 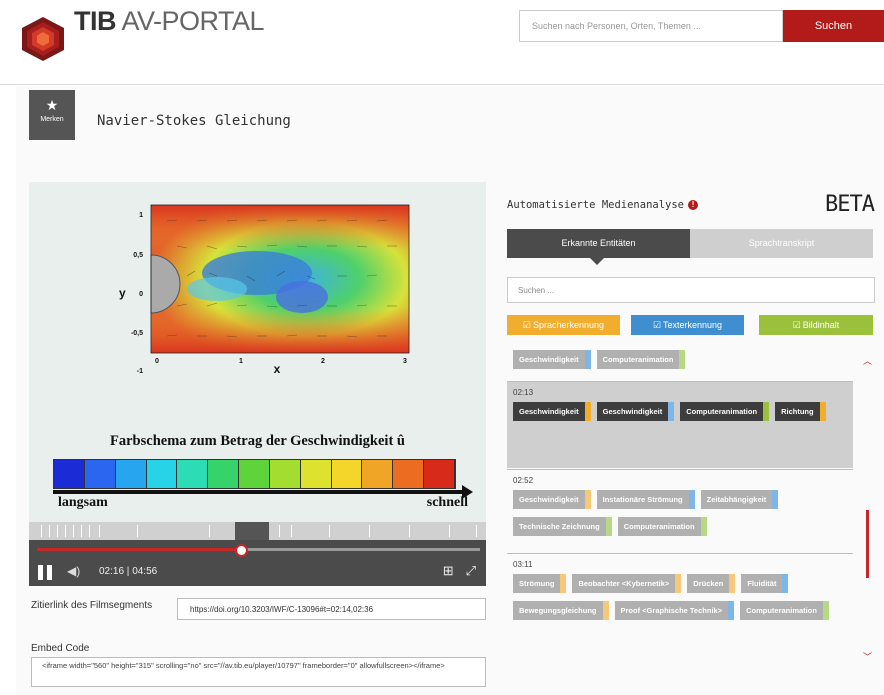 I want to click on expand-icon: ⊞, so click(x=448, y=570).